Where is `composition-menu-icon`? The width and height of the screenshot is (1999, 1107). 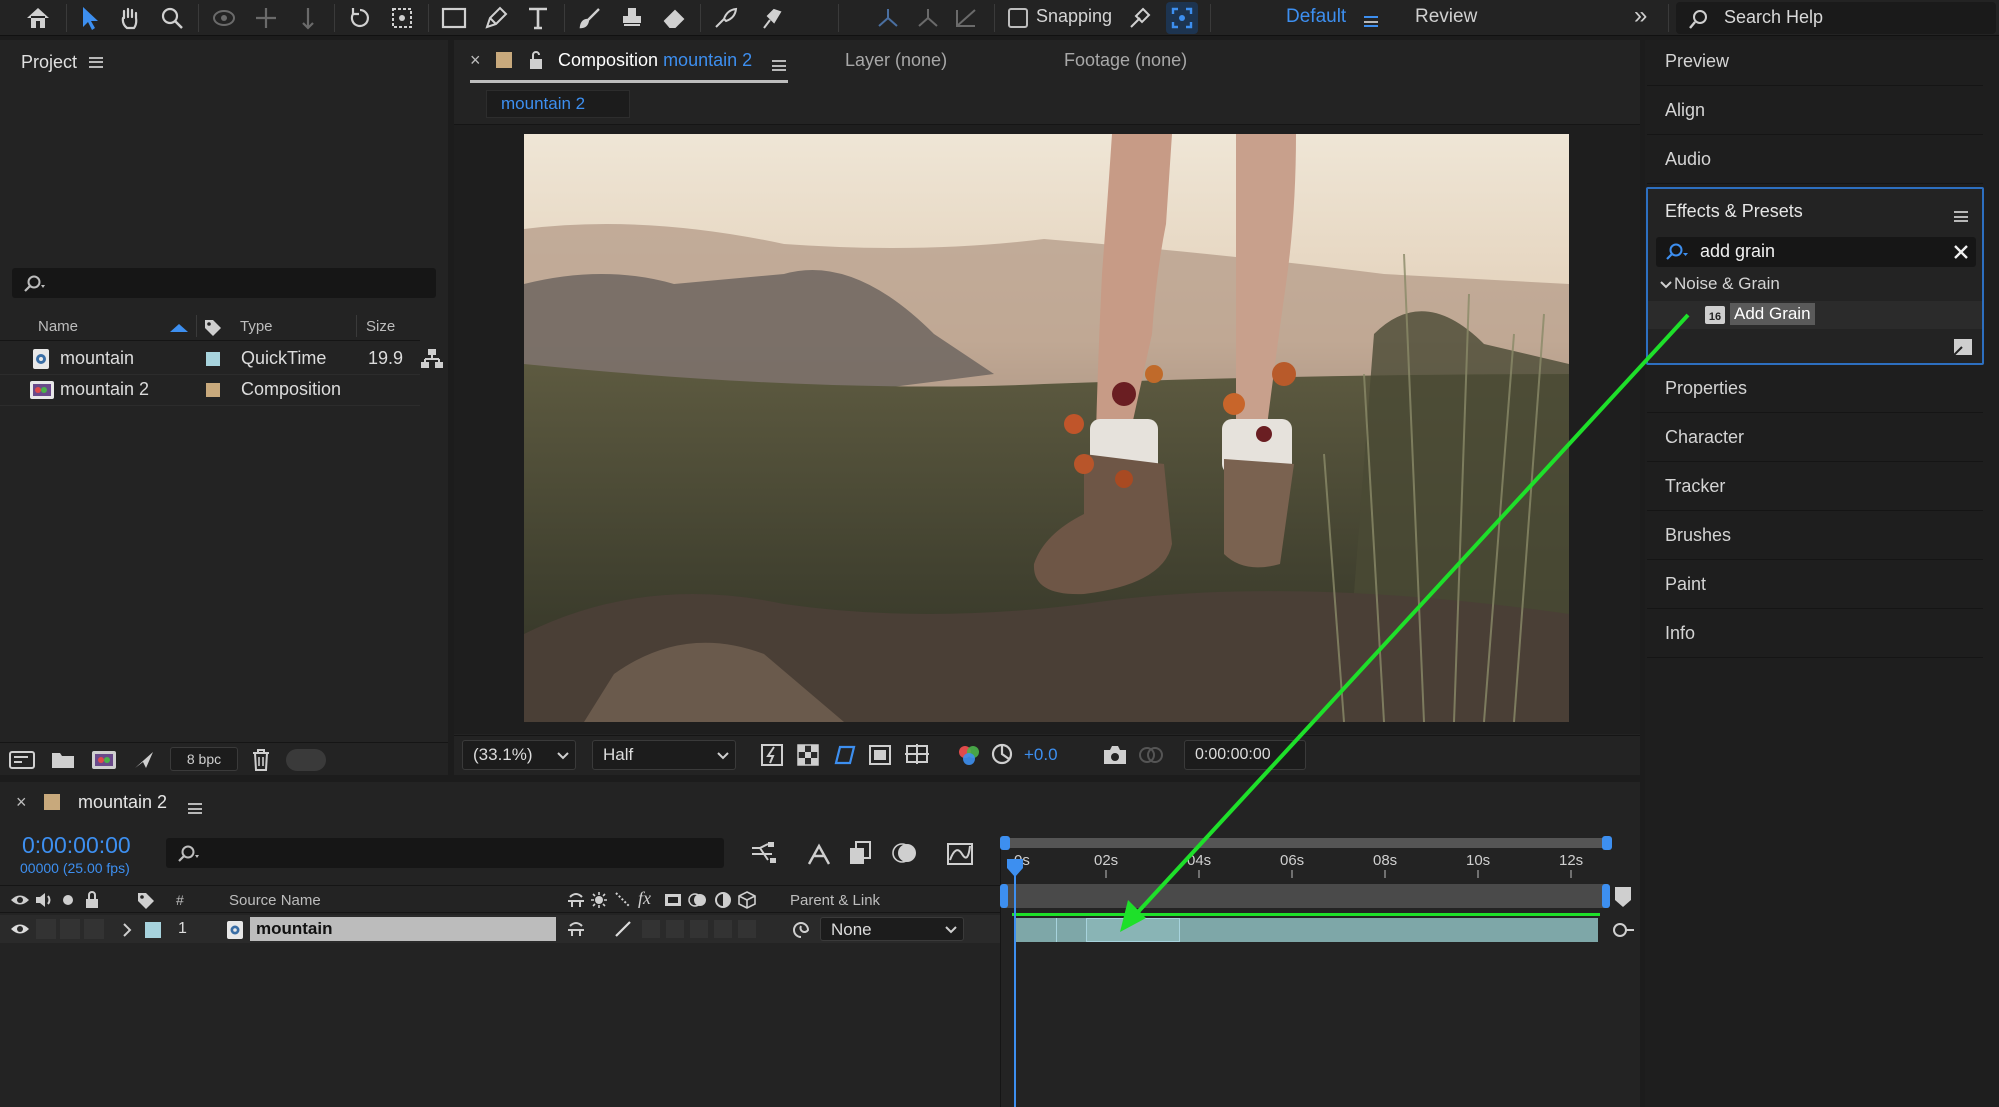
composition-menu-icon is located at coordinates (779, 65).